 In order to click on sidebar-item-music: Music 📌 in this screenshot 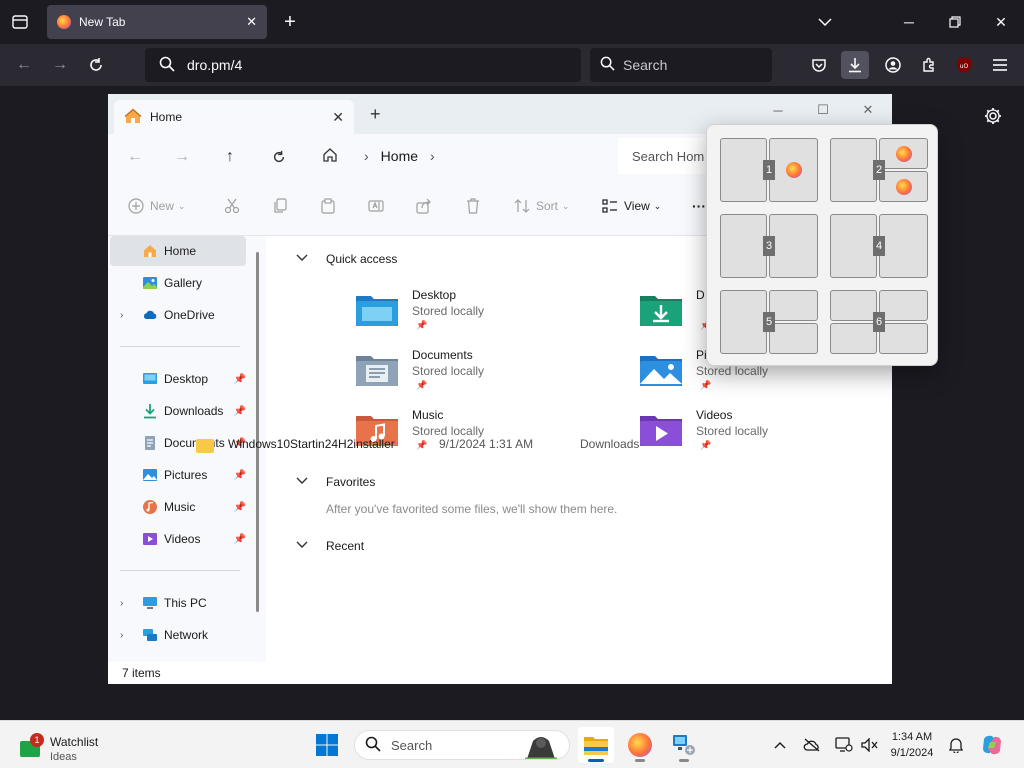, I will do `click(178, 507)`.